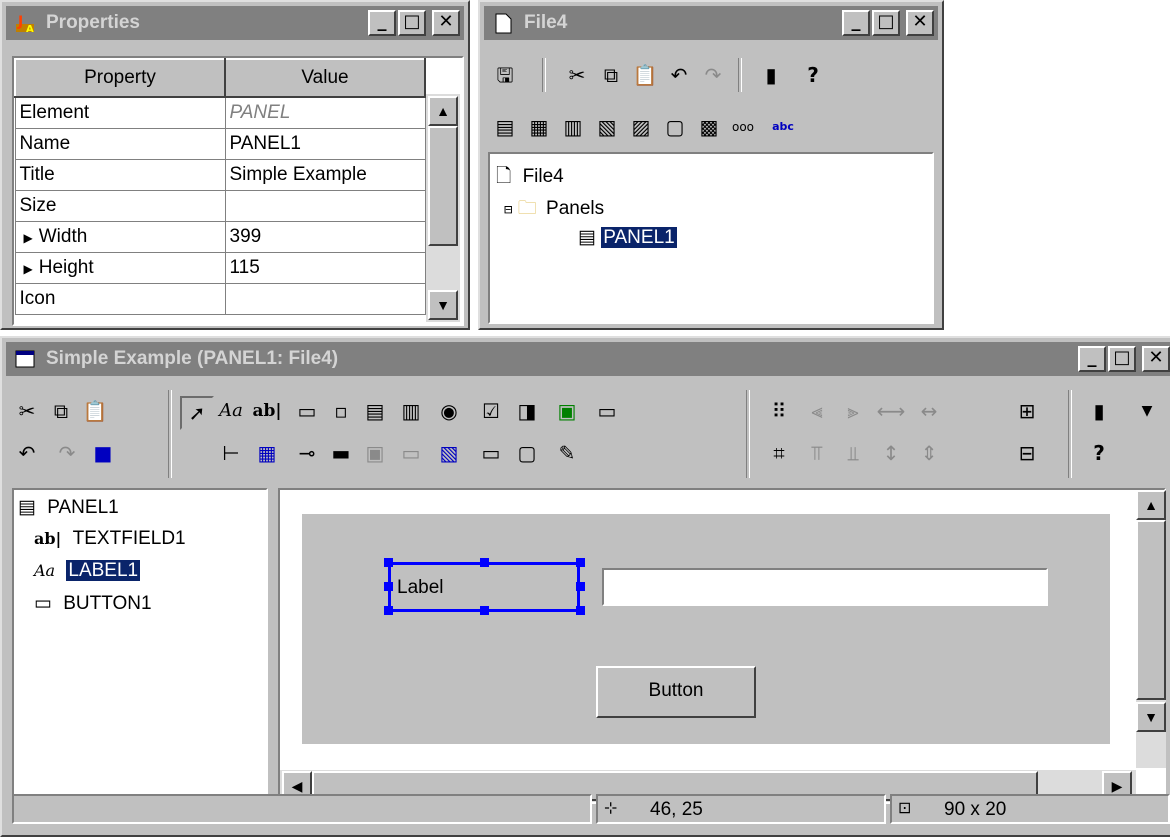  I want to click on new-string-icon: ooo, so click(743, 127).